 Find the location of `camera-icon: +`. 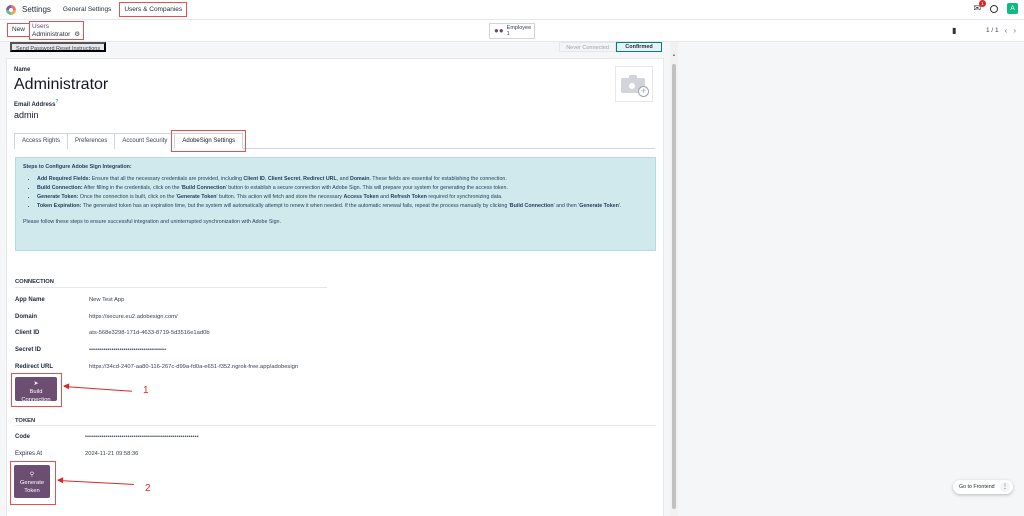

camera-icon: + is located at coordinates (635, 85).